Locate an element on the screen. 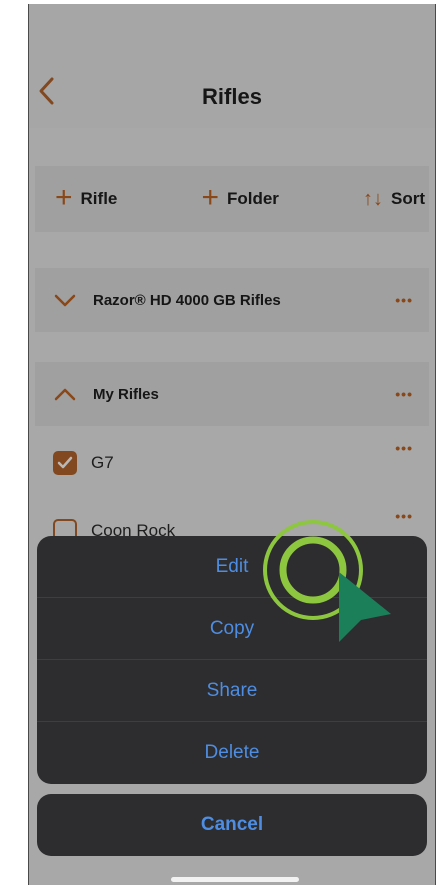 This screenshot has height=885, width=448. delete-button: Delete is located at coordinates (232, 753).